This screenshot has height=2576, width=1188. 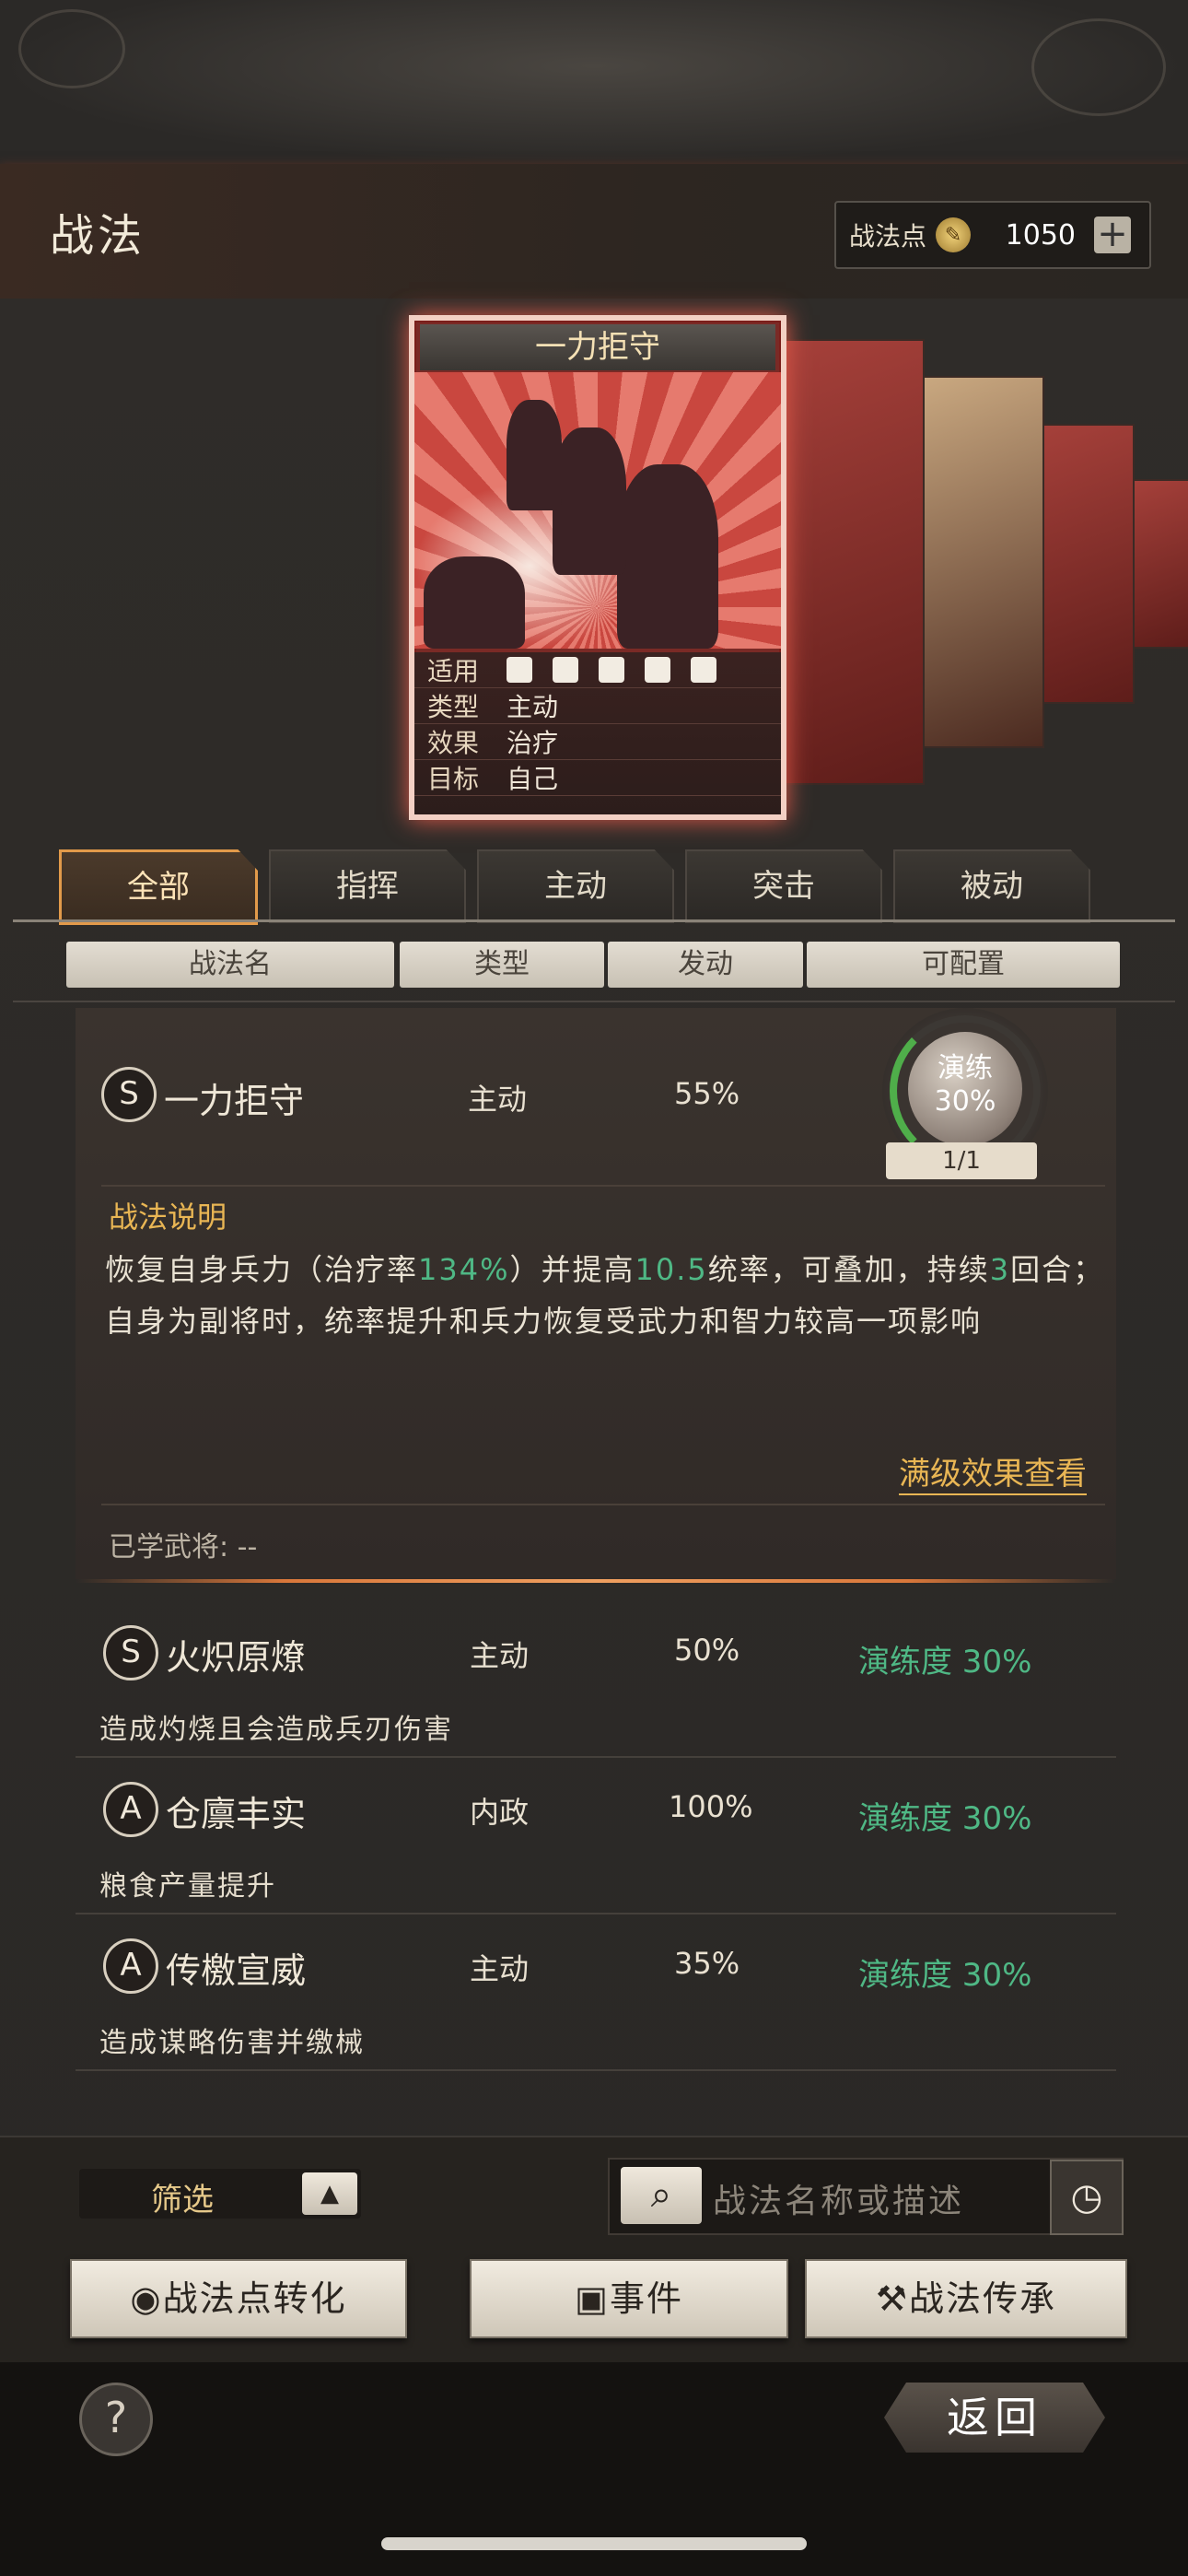 What do you see at coordinates (236, 1814) in the screenshot?
I see `tactic-name: 仓廪丰实` at bounding box center [236, 1814].